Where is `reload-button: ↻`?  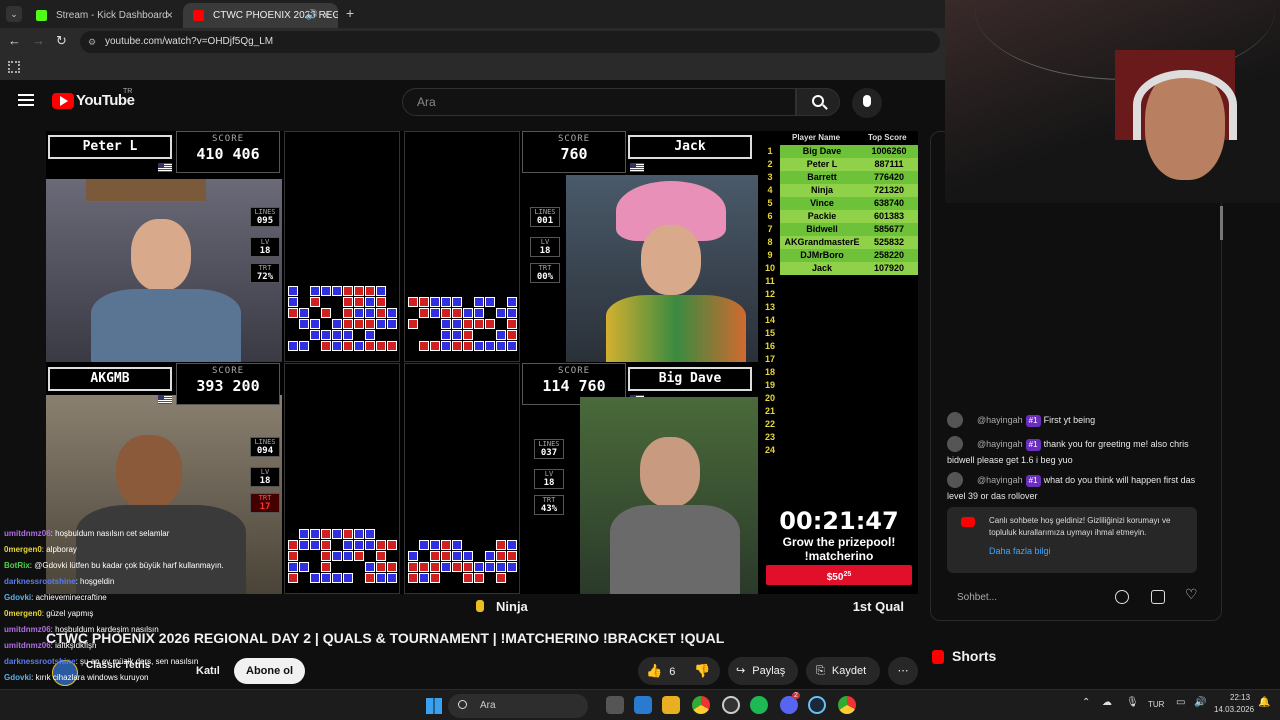 reload-button: ↻ is located at coordinates (61, 41).